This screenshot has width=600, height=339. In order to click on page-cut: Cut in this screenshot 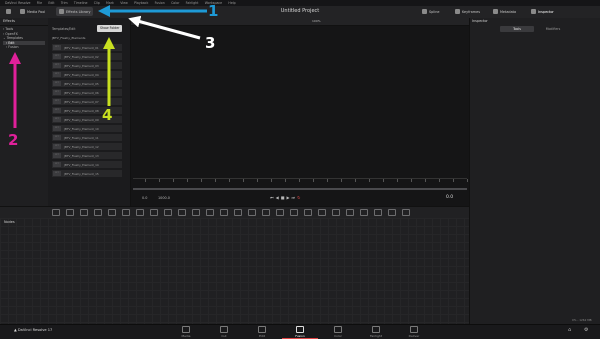, I will do `click(224, 331)`.